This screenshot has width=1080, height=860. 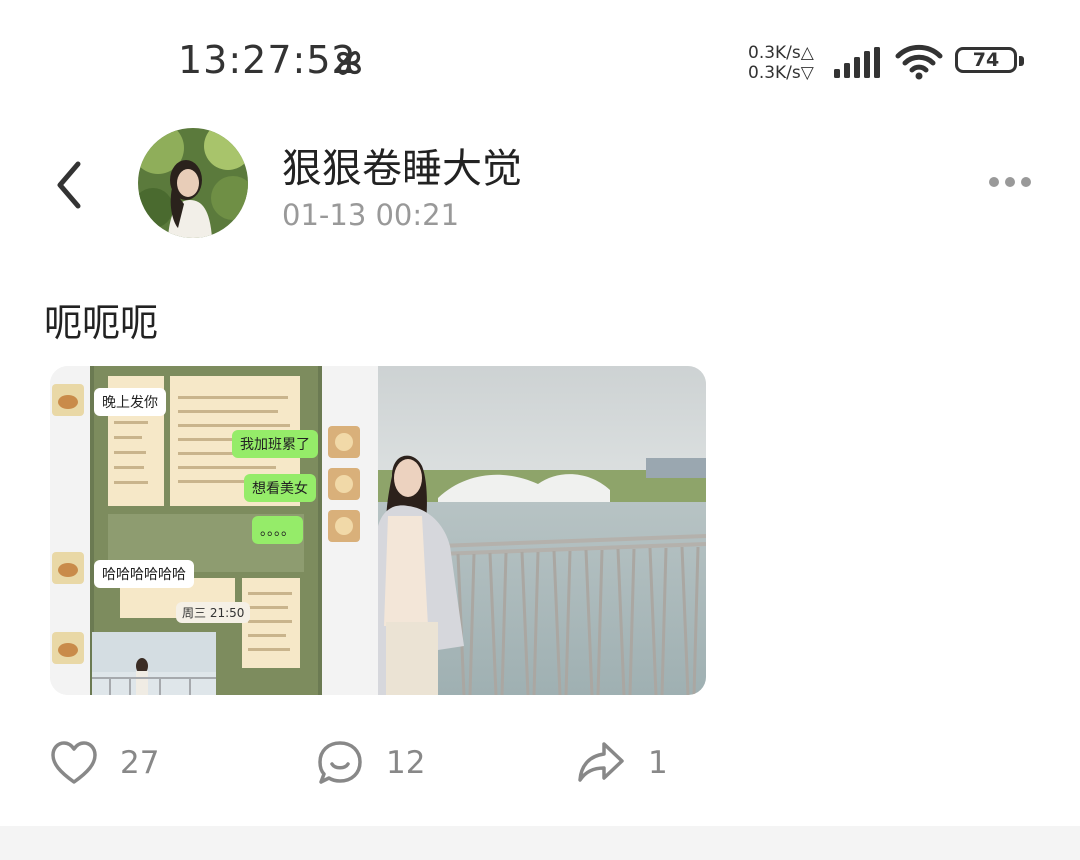 What do you see at coordinates (774, 53) in the screenshot?
I see `upload-speed: 0.3K/s` at bounding box center [774, 53].